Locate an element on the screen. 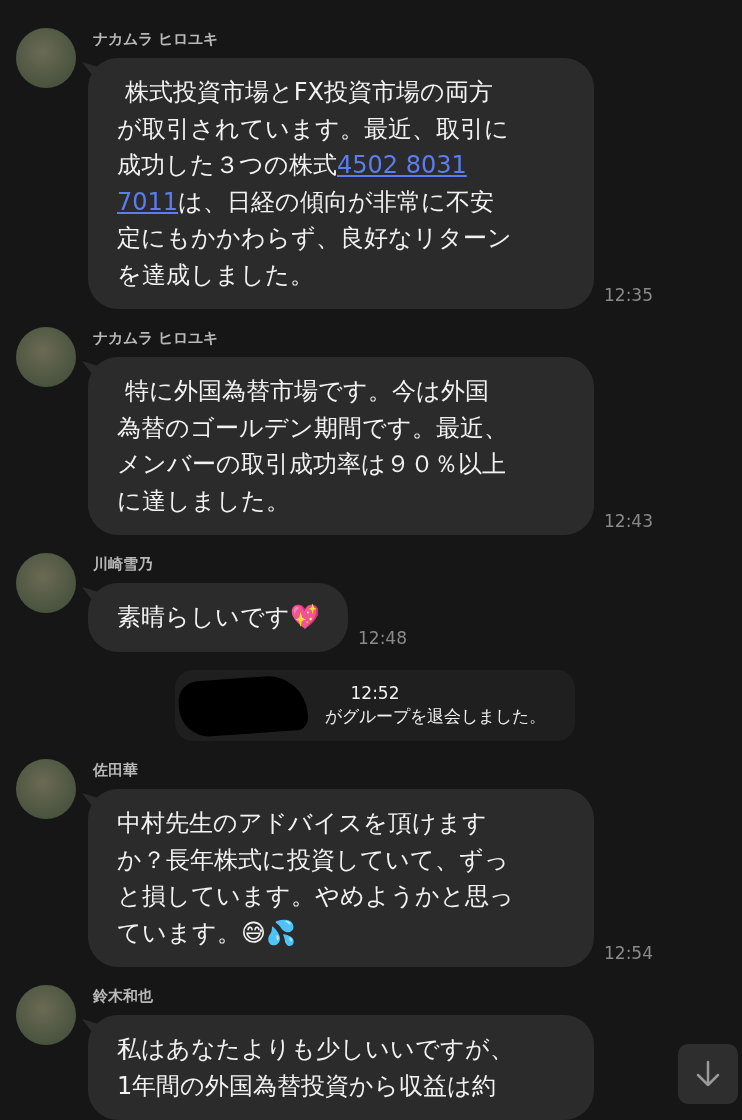 This screenshot has height=1120, width=742. message-time: 12:35 is located at coordinates (628, 295).